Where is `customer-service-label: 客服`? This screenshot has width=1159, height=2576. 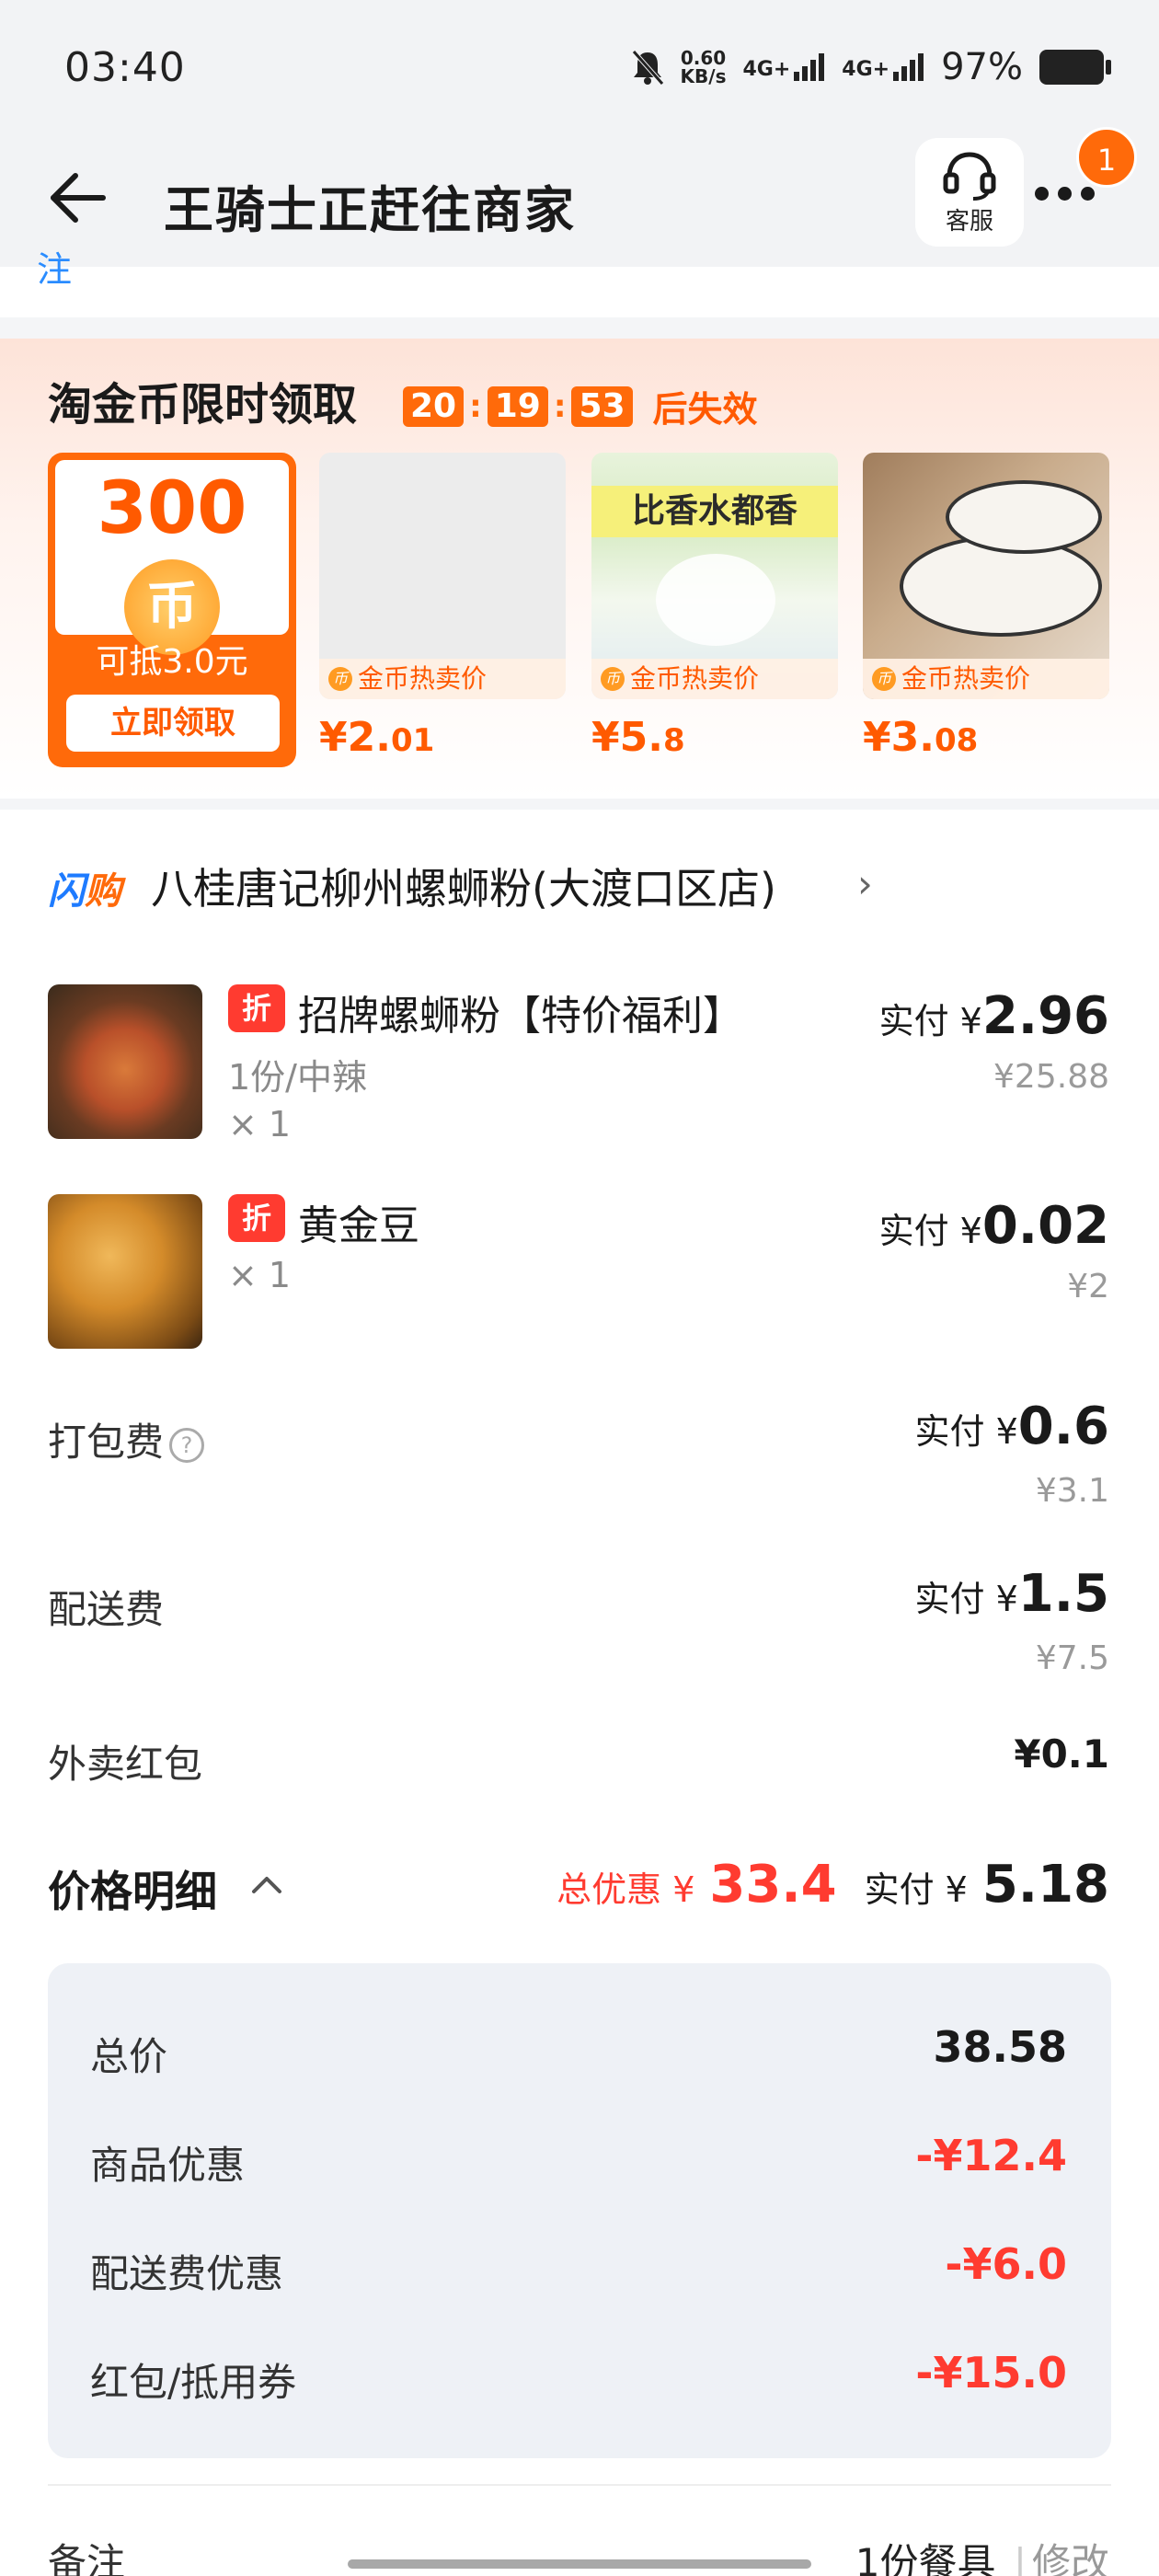
customer-service-label: 客服 is located at coordinates (969, 221).